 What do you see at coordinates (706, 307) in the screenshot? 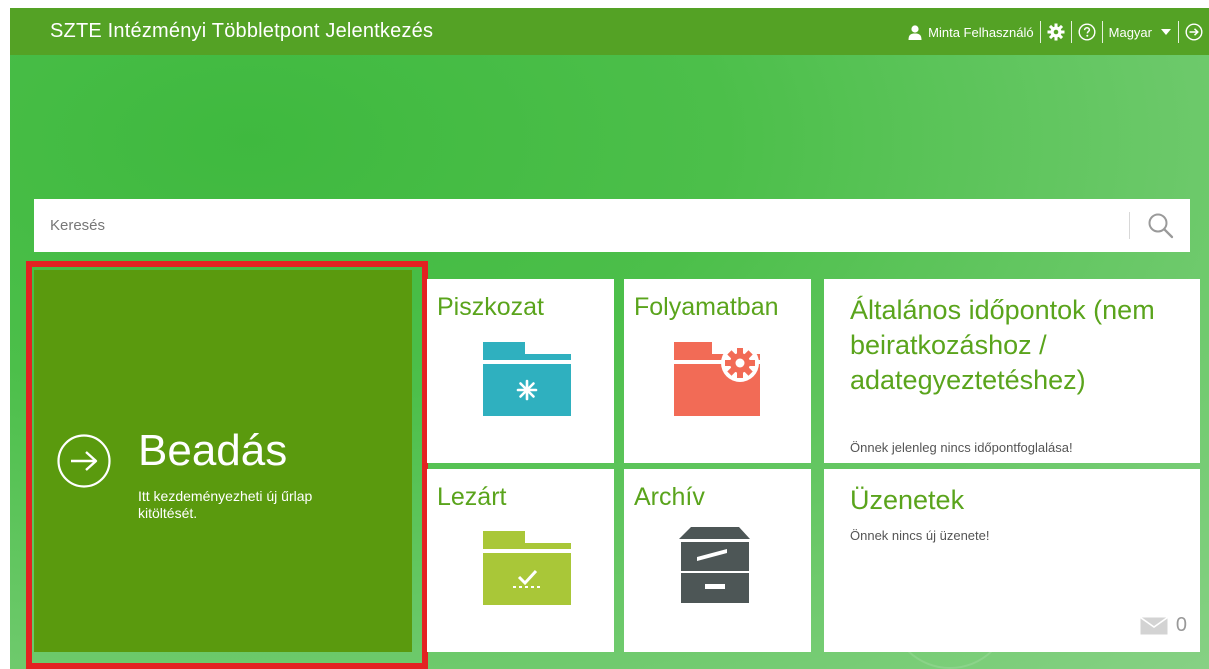
I see `tile-in-progress-label: Folyamatban` at bounding box center [706, 307].